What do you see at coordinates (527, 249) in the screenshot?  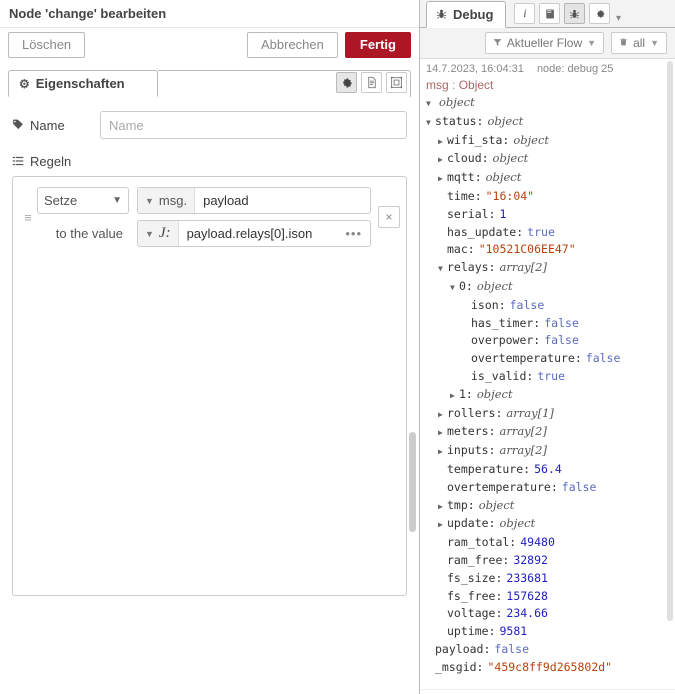 I see `tree-node-value: "10521C06EE47"` at bounding box center [527, 249].